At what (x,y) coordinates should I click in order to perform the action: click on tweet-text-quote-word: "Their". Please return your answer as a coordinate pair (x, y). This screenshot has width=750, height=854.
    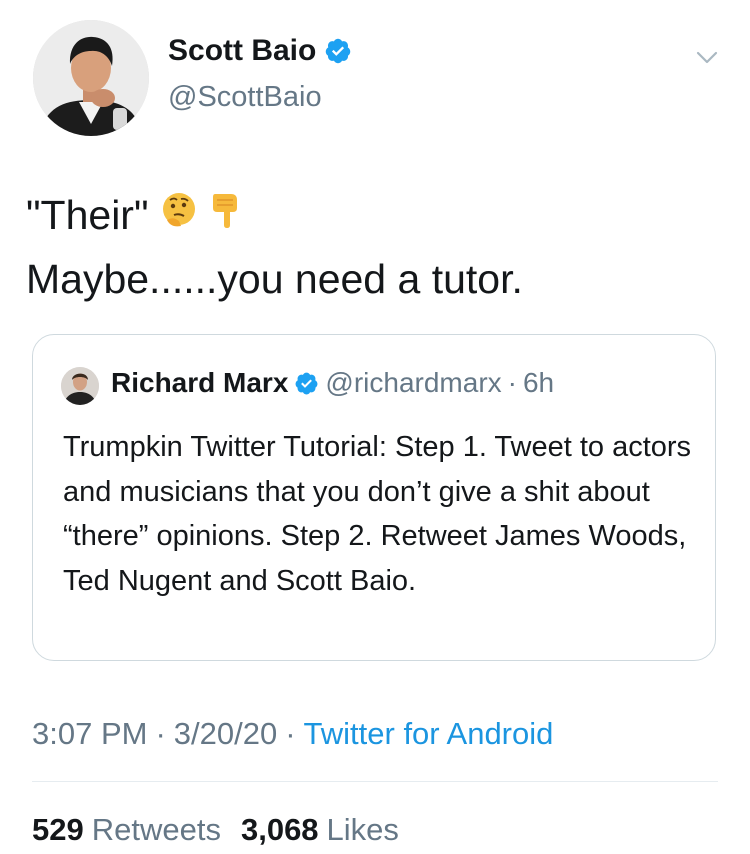
    Looking at the image, I should click on (87, 214).